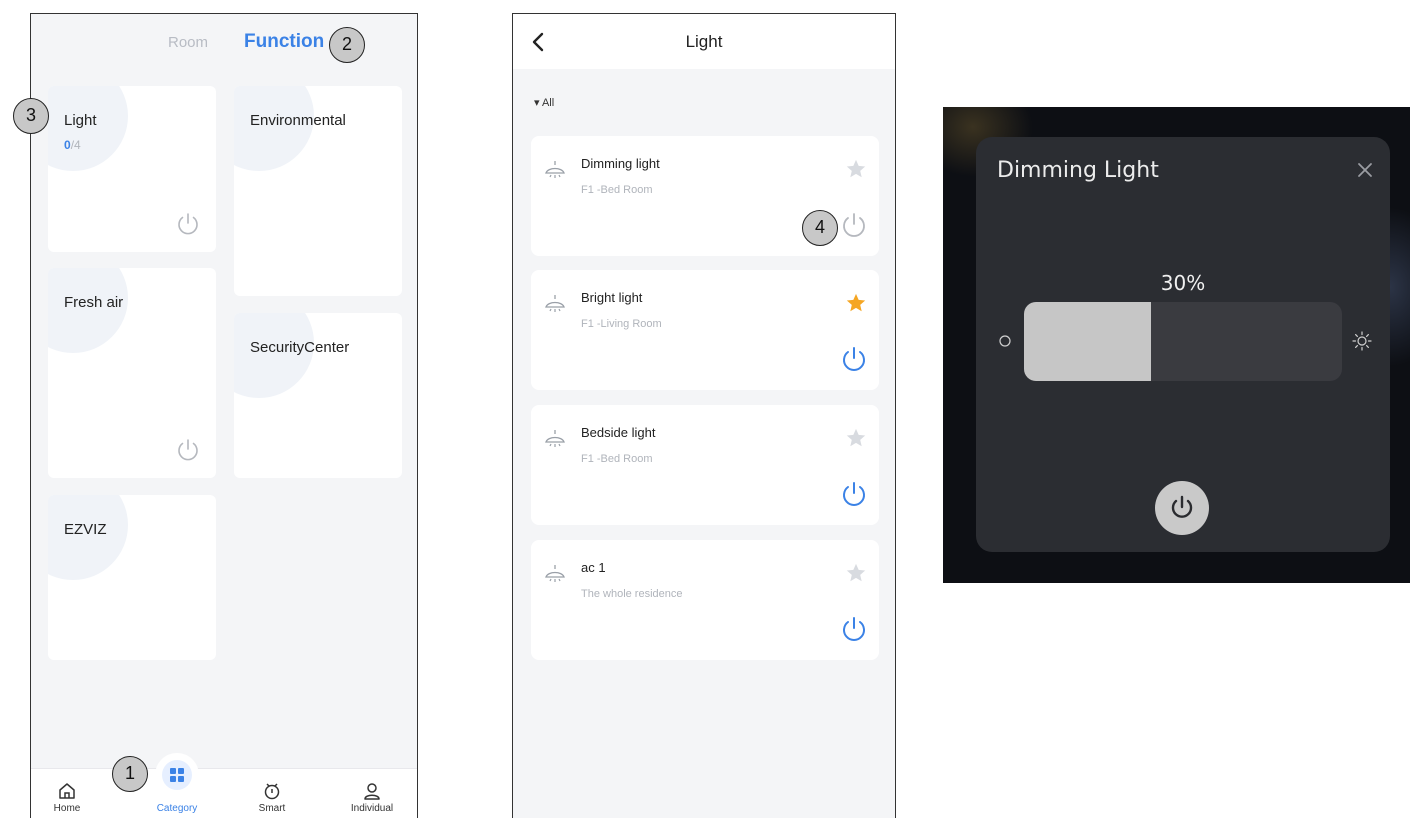 Image resolution: width=1410 pixels, height=818 pixels. I want to click on bottom-navigation: Home Category Smart Individual, so click(224, 785).